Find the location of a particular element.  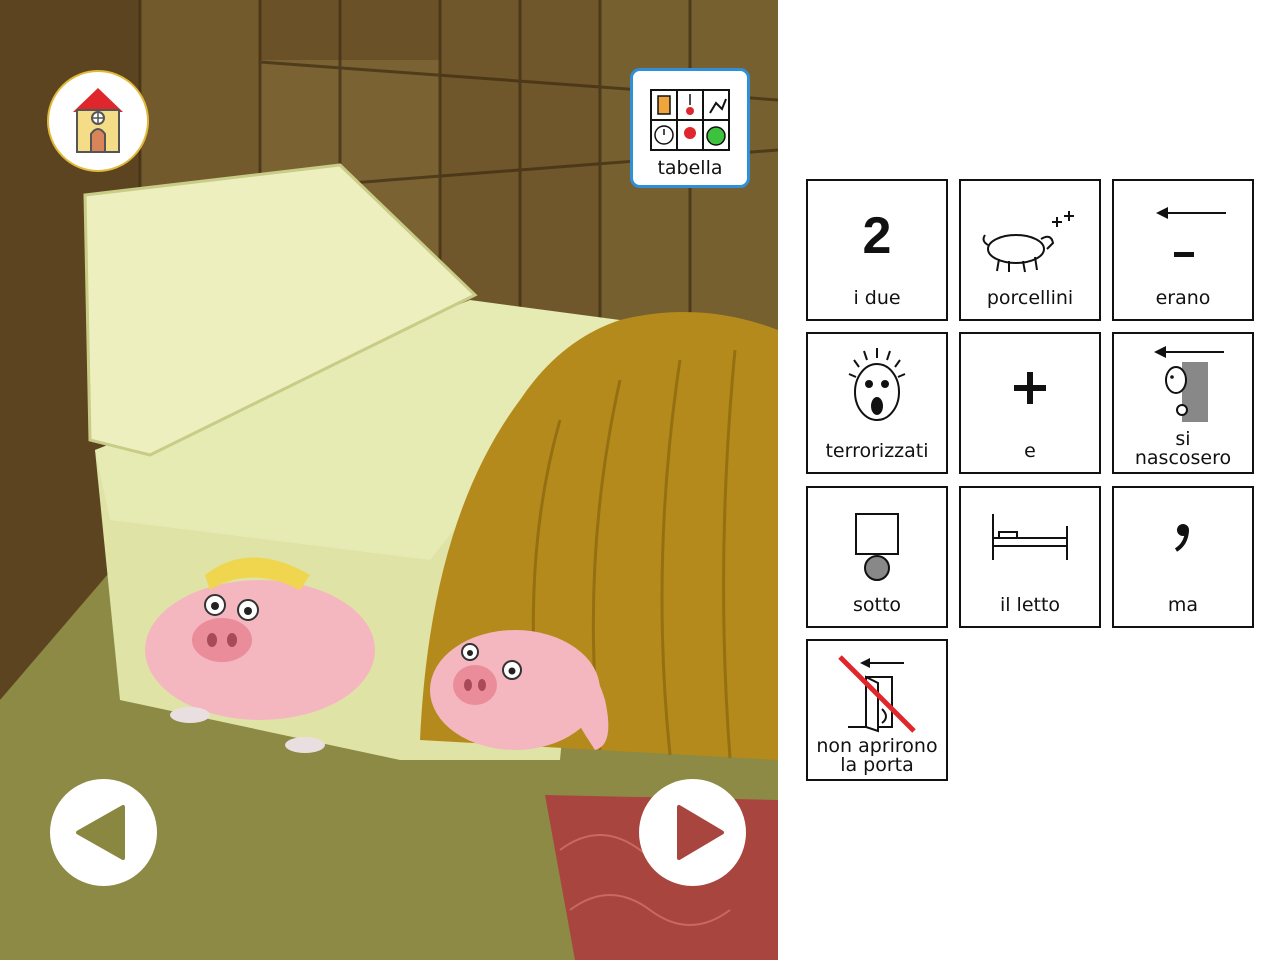

symbol-card-erano: erano is located at coordinates (1183, 250).